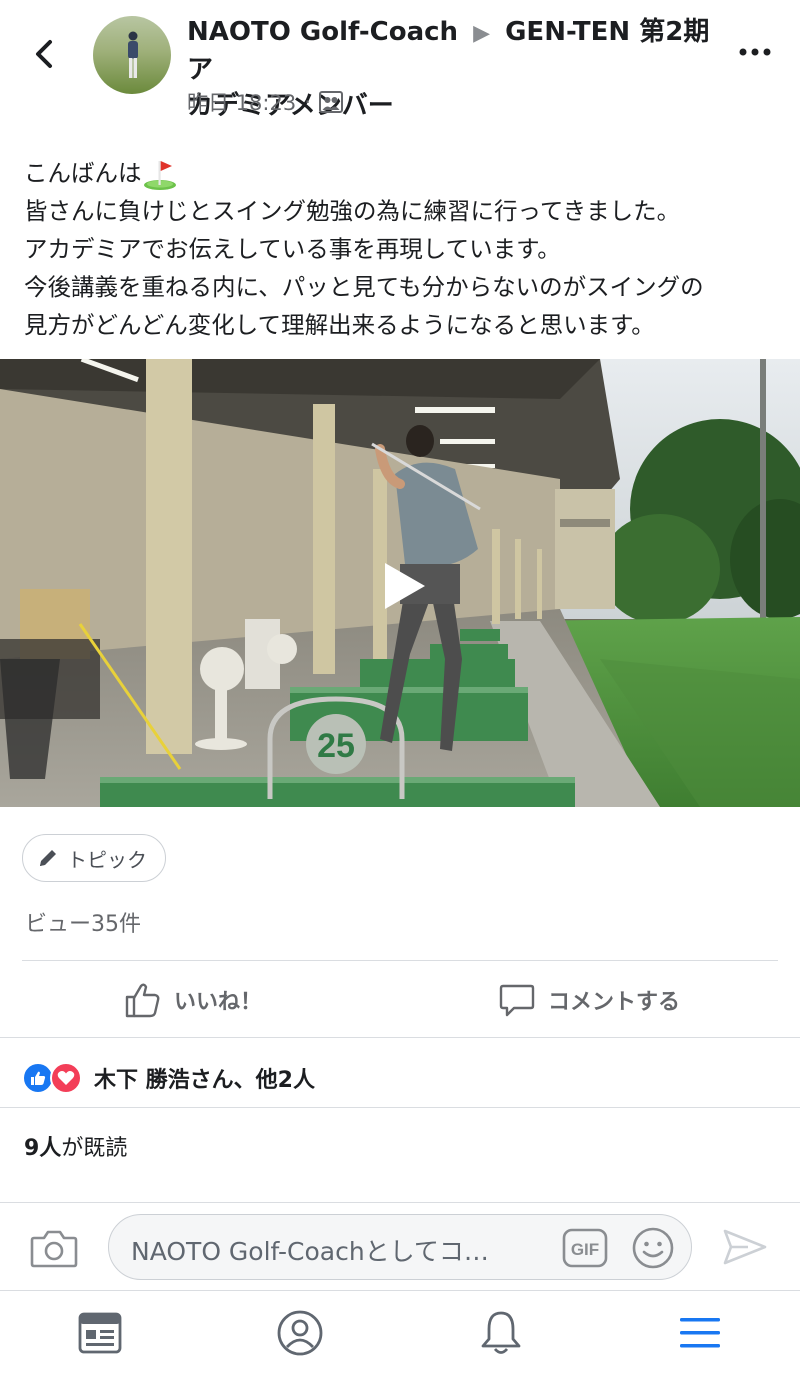  I want to click on comment-composer: NAOTO Golf-Coachとしてコ… GIF, so click(400, 1246).